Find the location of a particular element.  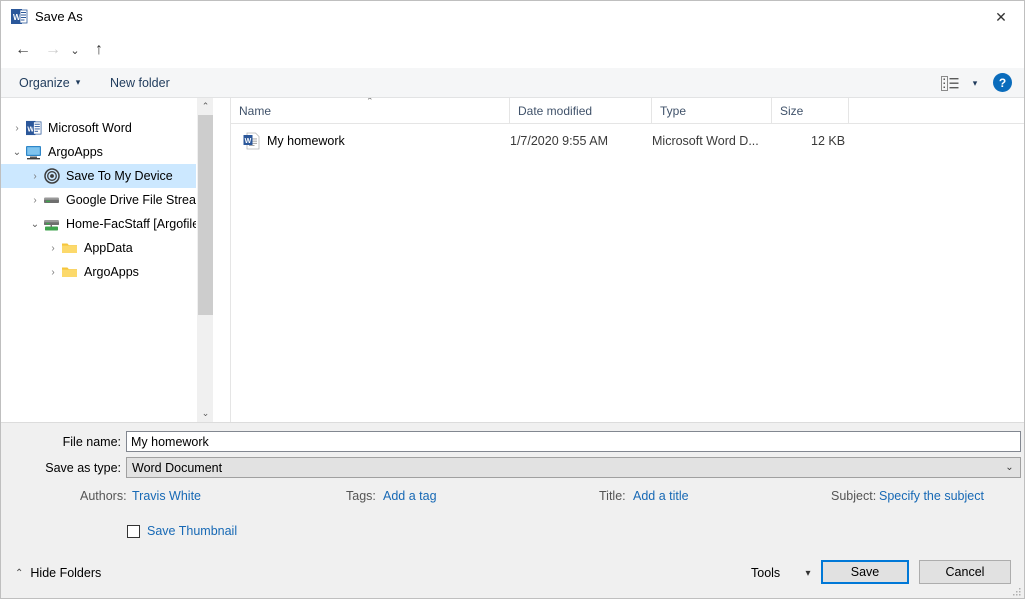

resize-grip is located at coordinates (1017, 591).